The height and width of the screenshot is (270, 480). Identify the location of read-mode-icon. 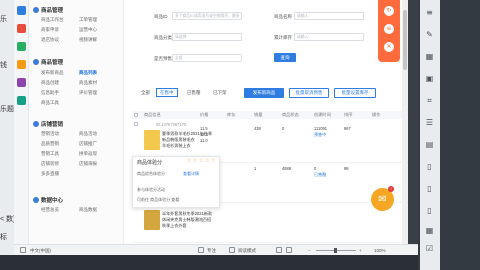
(232, 250).